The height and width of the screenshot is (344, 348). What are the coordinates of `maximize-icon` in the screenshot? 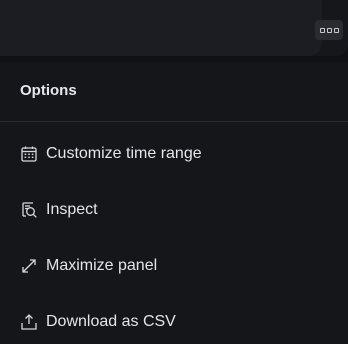 It's located at (29, 266).